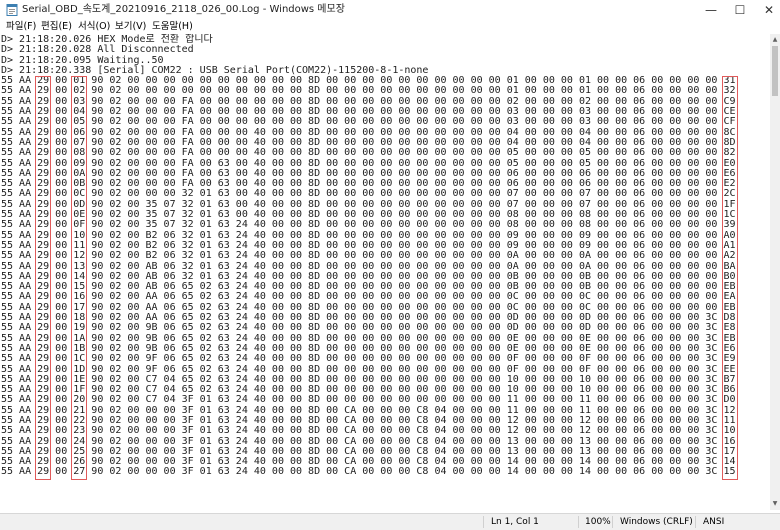 Image resolution: width=780 pixels, height=530 pixels. I want to click on menu-file: 파일(F), so click(21, 27).